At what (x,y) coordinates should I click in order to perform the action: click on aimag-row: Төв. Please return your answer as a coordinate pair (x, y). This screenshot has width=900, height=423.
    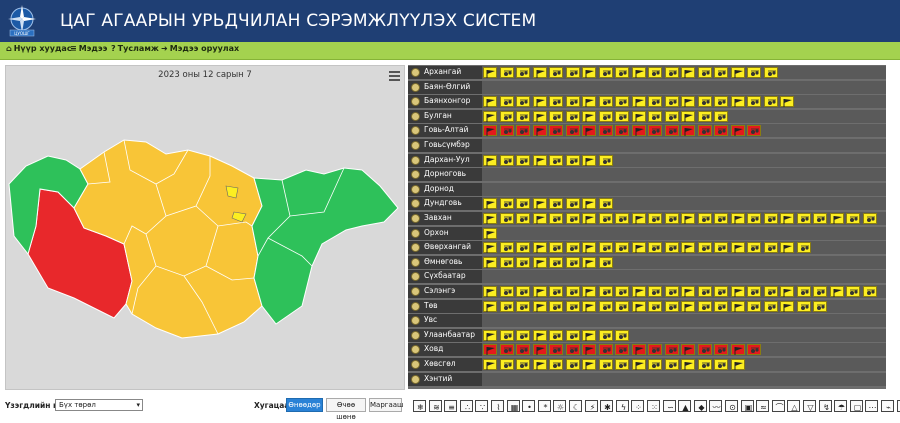
    Looking at the image, I should click on (647, 306).